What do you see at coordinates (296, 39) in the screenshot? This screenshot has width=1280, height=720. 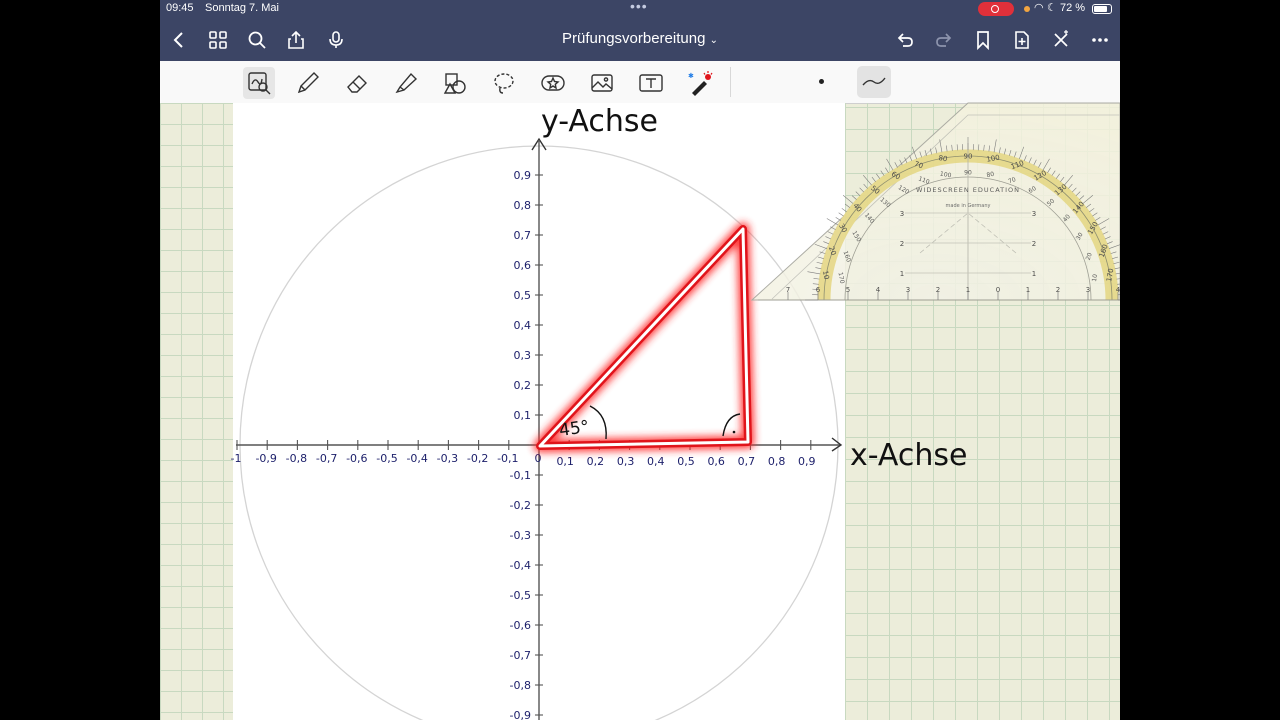 I see `share-icon` at bounding box center [296, 39].